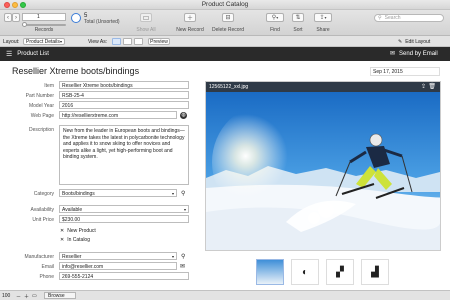 This screenshot has width=450, height=300. I want to click on layout-select-value: Product Details, so click(43, 41).